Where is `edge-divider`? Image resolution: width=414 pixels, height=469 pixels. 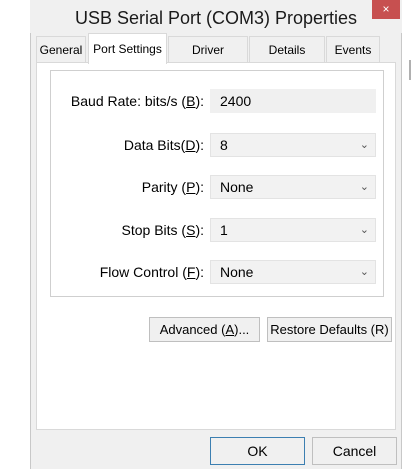
edge-divider is located at coordinates (410, 70).